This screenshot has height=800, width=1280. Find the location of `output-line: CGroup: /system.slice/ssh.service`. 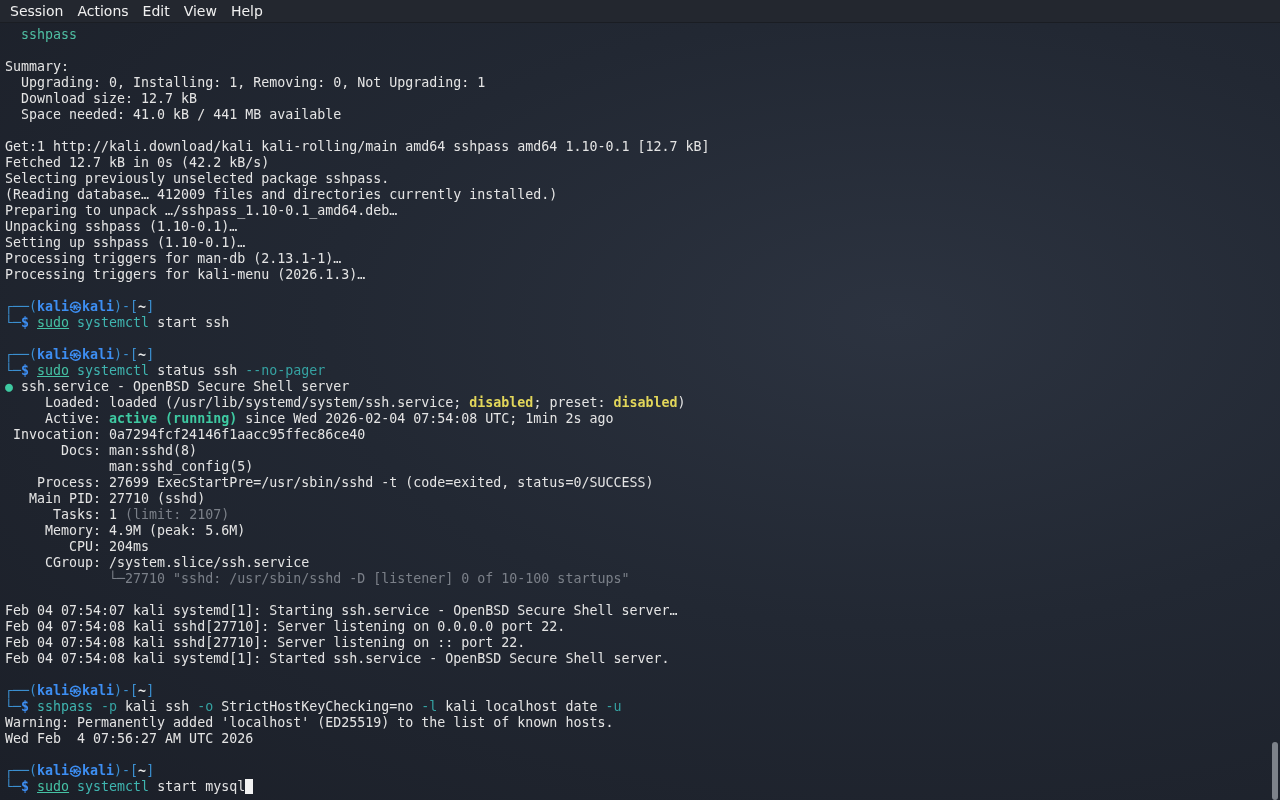

output-line: CGroup: /system.slice/ssh.service is located at coordinates (177, 563).